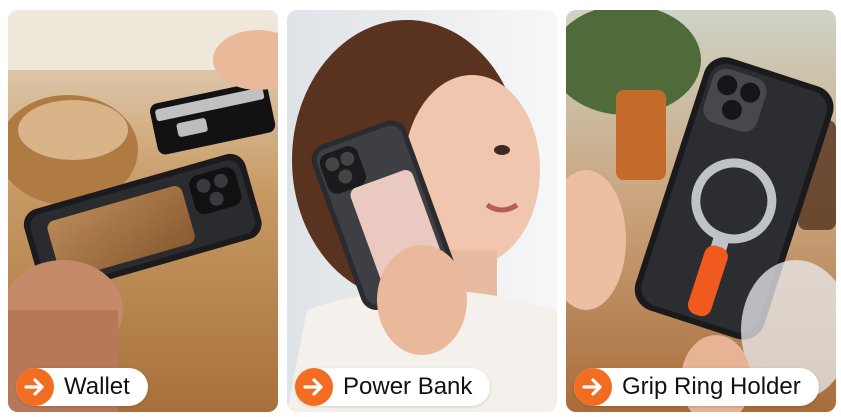 This screenshot has height=417, width=841. What do you see at coordinates (408, 386) in the screenshot?
I see `power-bank-label: Power Bank` at bounding box center [408, 386].